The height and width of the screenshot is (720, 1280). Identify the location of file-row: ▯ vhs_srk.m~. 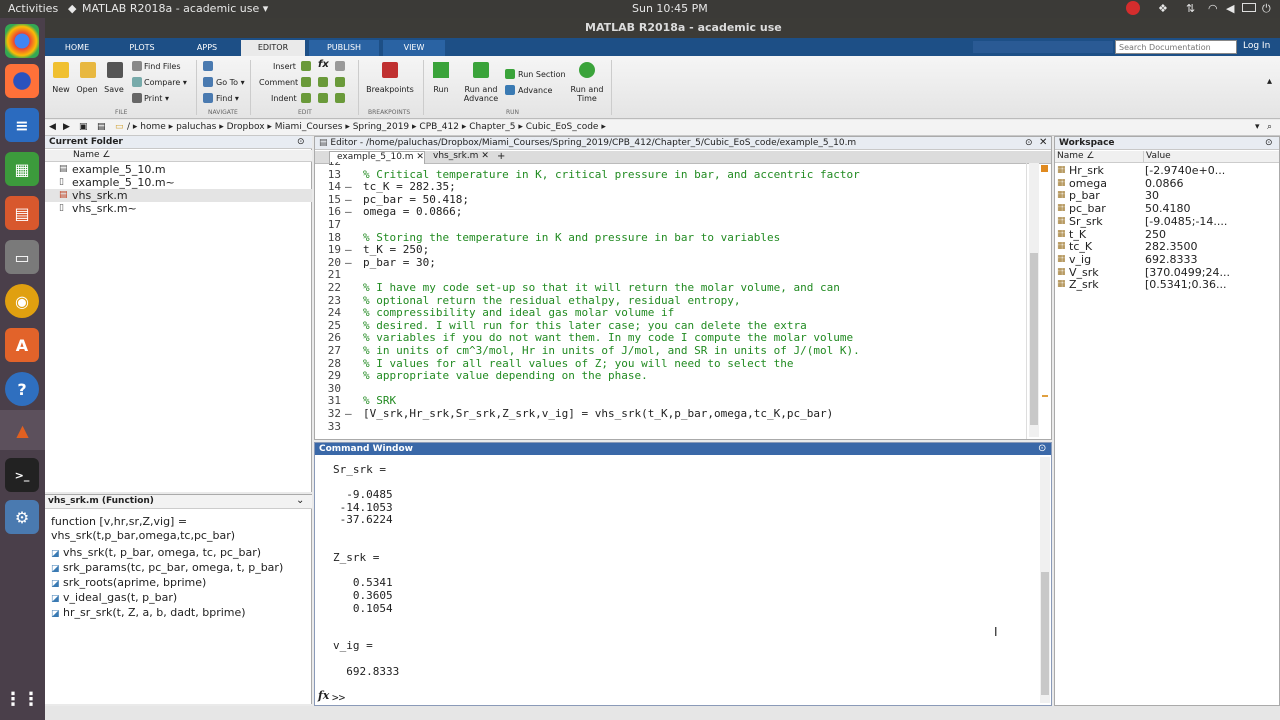
(178, 208).